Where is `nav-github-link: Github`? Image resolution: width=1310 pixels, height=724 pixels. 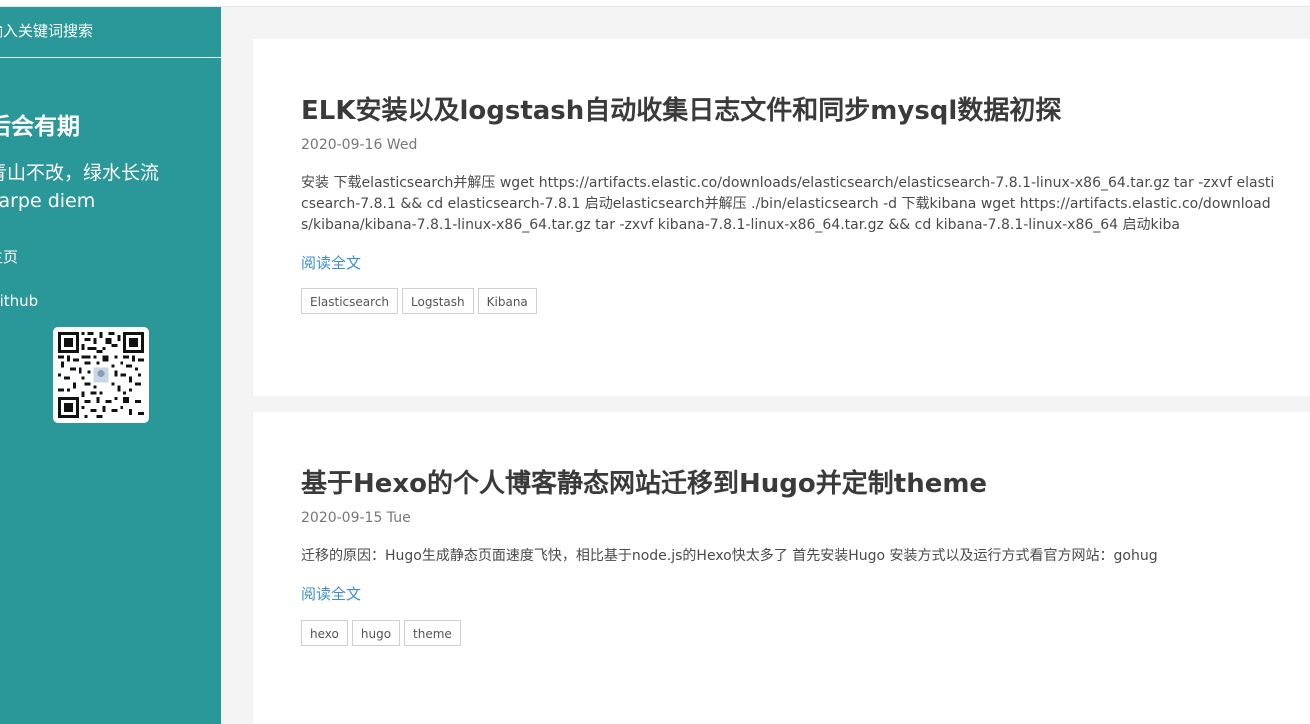 nav-github-link: Github is located at coordinates (19, 301).